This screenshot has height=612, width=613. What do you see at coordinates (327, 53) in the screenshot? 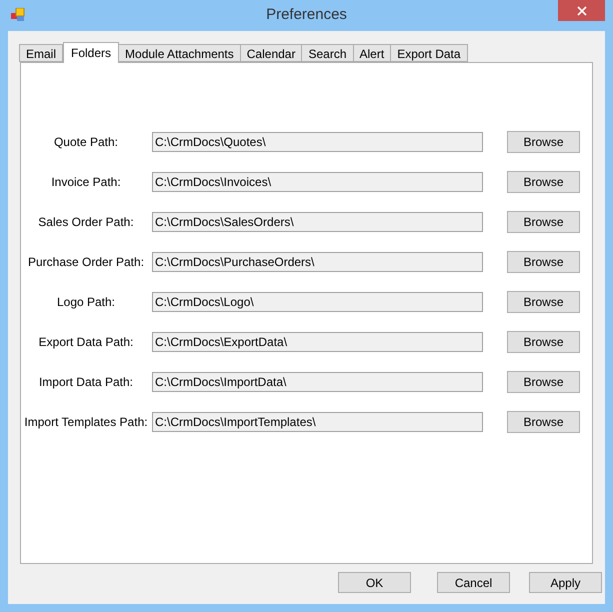
I see `tab: Search` at bounding box center [327, 53].